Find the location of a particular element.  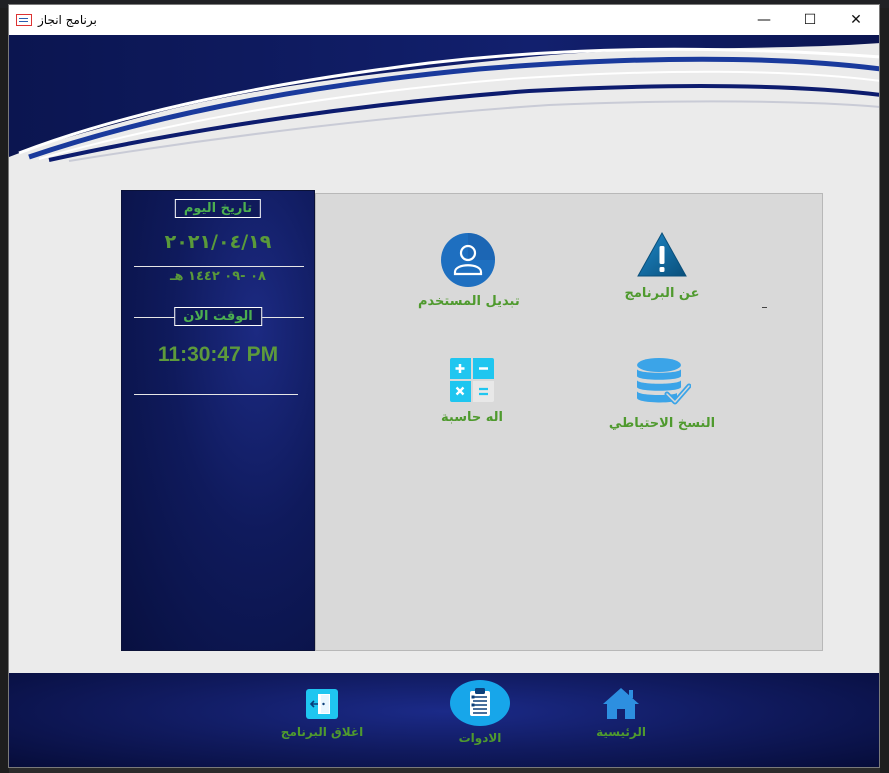

nav-exit-label: اغلاق البرنامج is located at coordinates (322, 732).